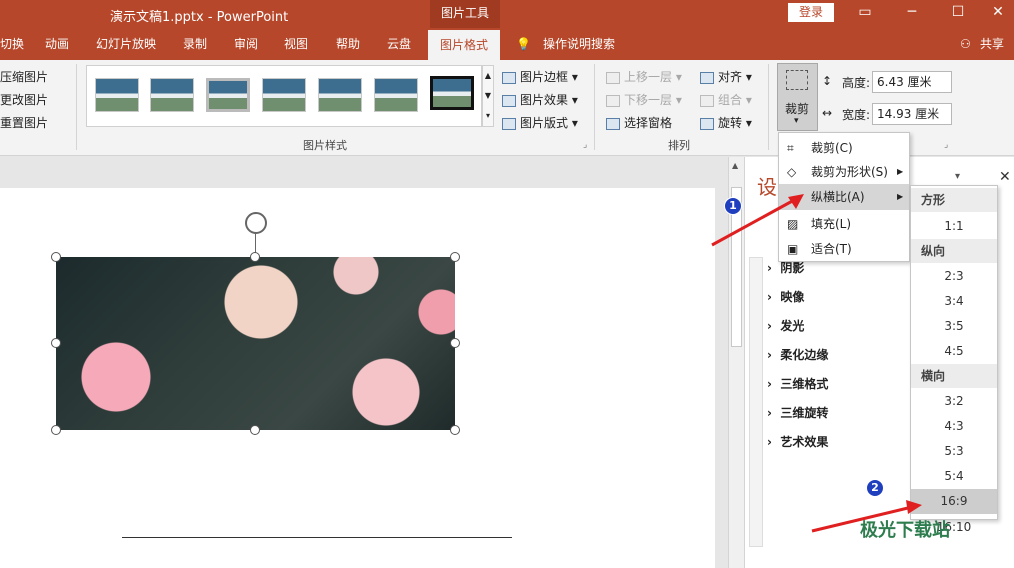  I want to click on picture-tools-label: 图片工具, so click(465, 14).